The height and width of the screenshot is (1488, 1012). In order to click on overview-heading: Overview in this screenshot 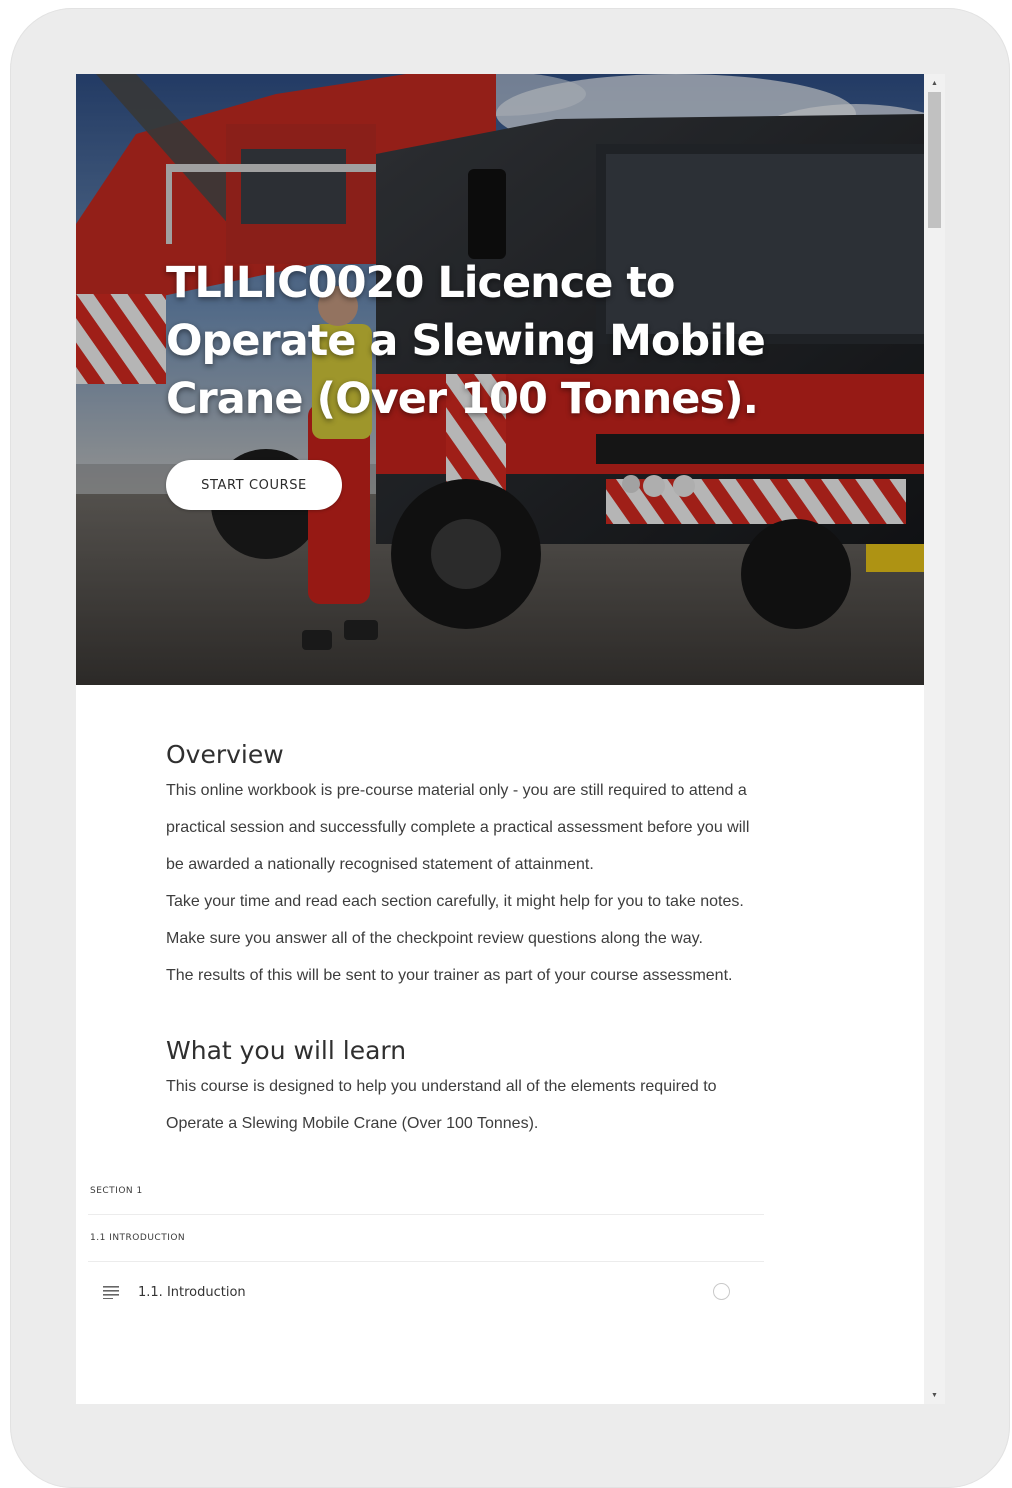, I will do `click(225, 754)`.